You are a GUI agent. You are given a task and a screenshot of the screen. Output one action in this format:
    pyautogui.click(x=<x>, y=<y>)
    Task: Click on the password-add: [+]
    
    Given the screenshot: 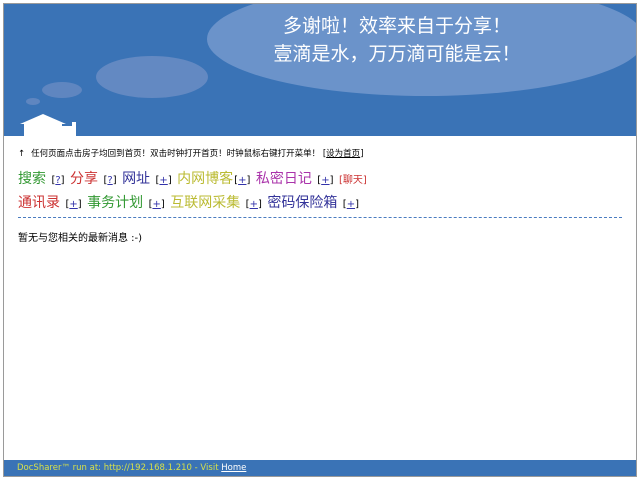 What is the action you would take?
    pyautogui.click(x=351, y=204)
    